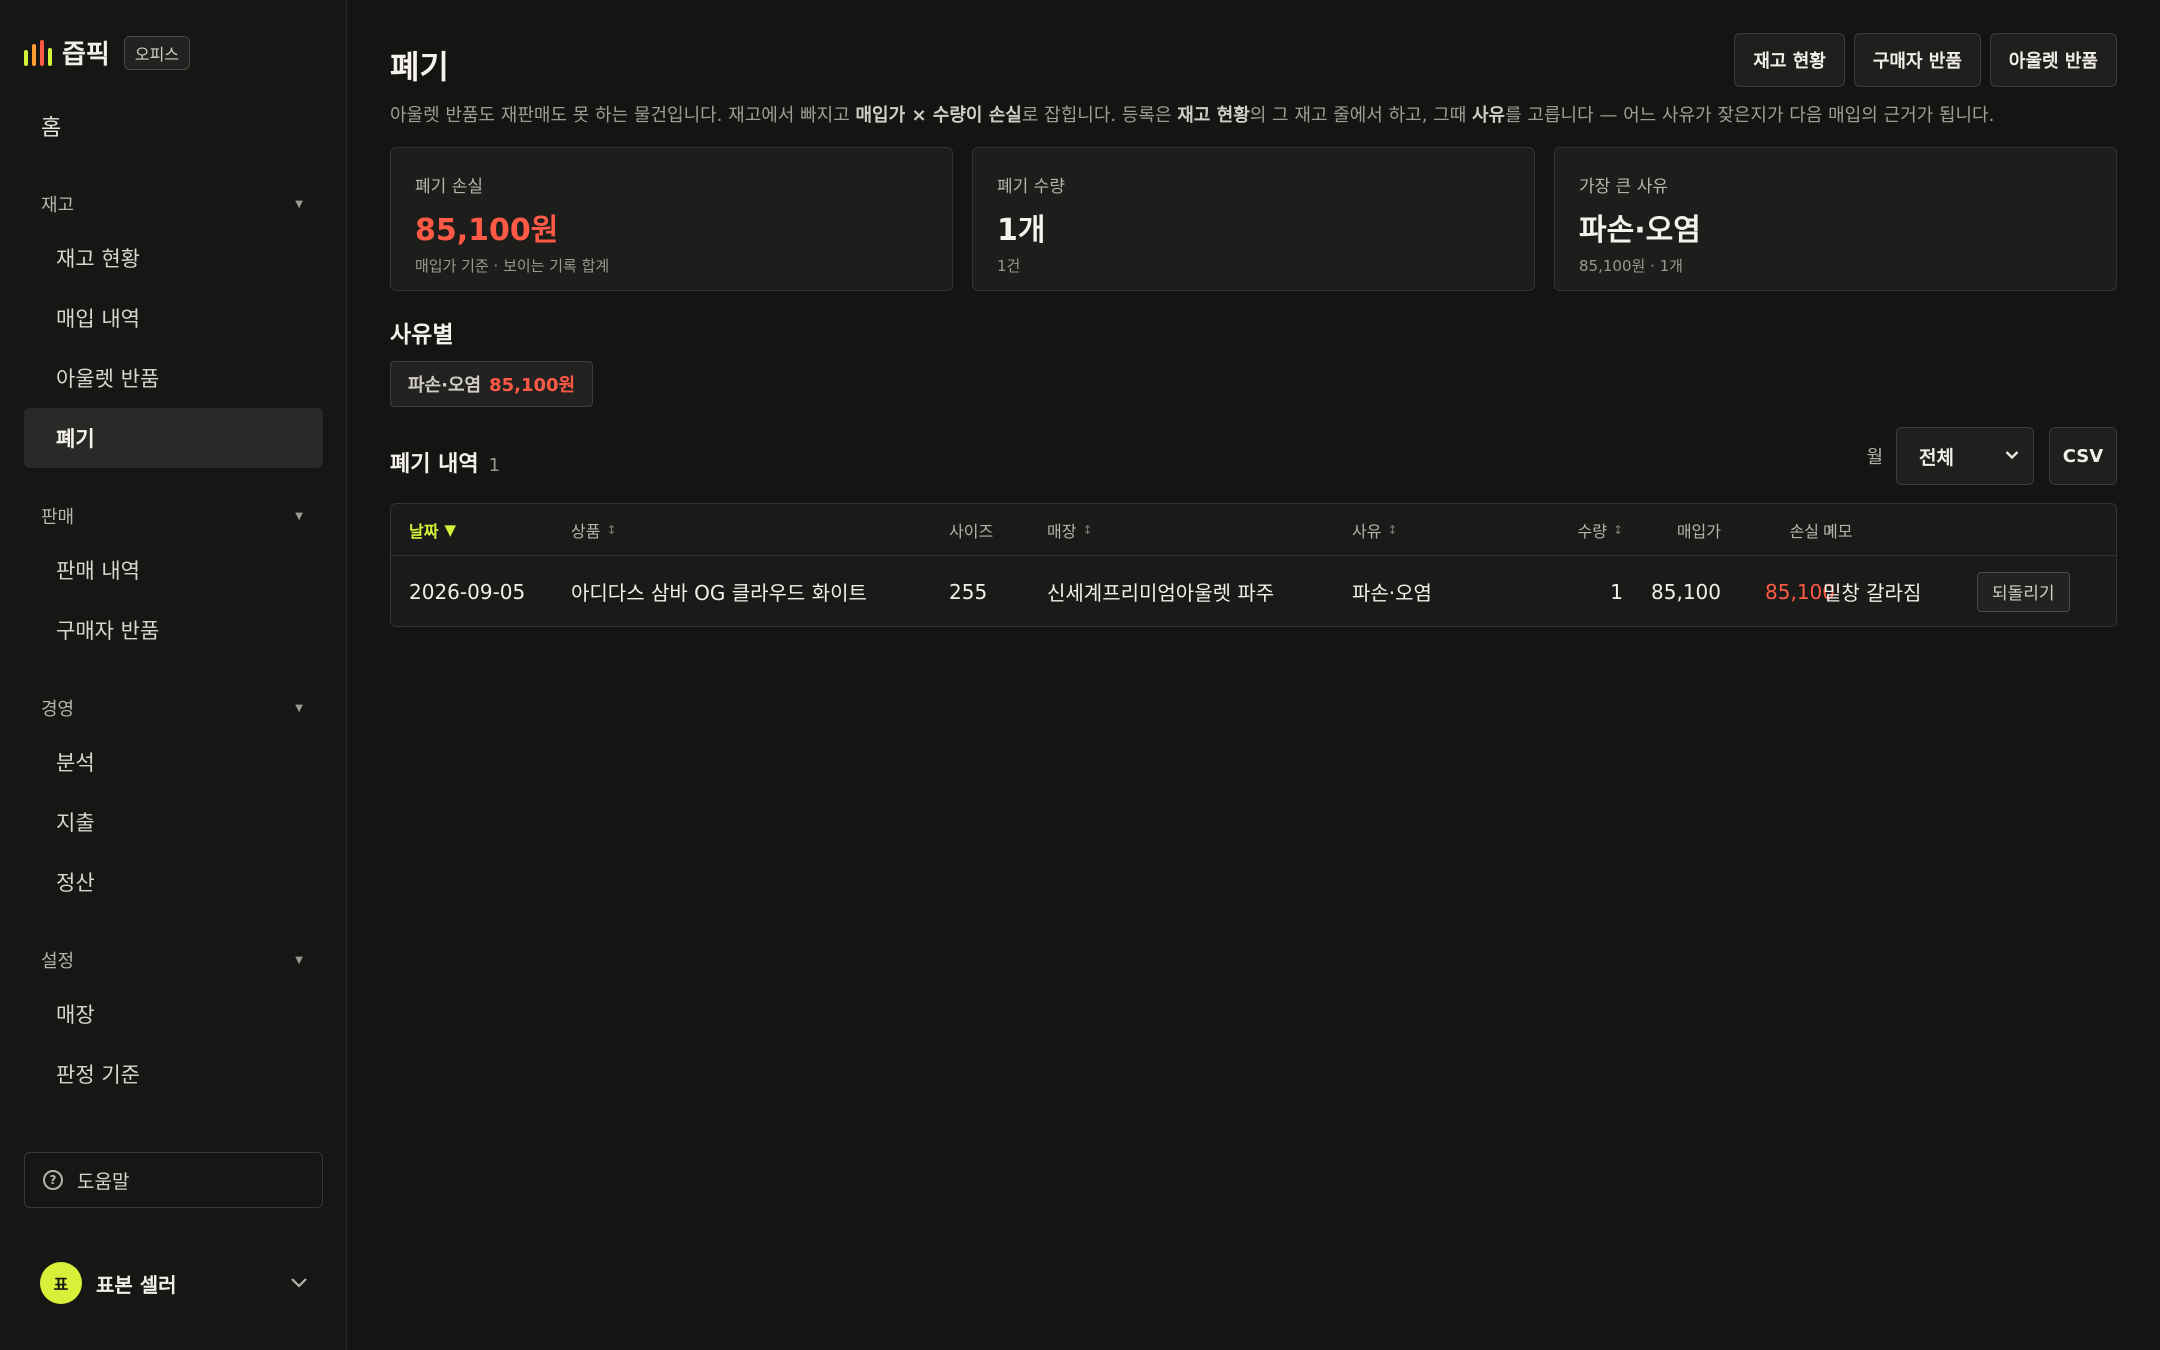 The height and width of the screenshot is (1350, 2160). What do you see at coordinates (1375, 529) in the screenshot?
I see `column-reason: 사유 ↕` at bounding box center [1375, 529].